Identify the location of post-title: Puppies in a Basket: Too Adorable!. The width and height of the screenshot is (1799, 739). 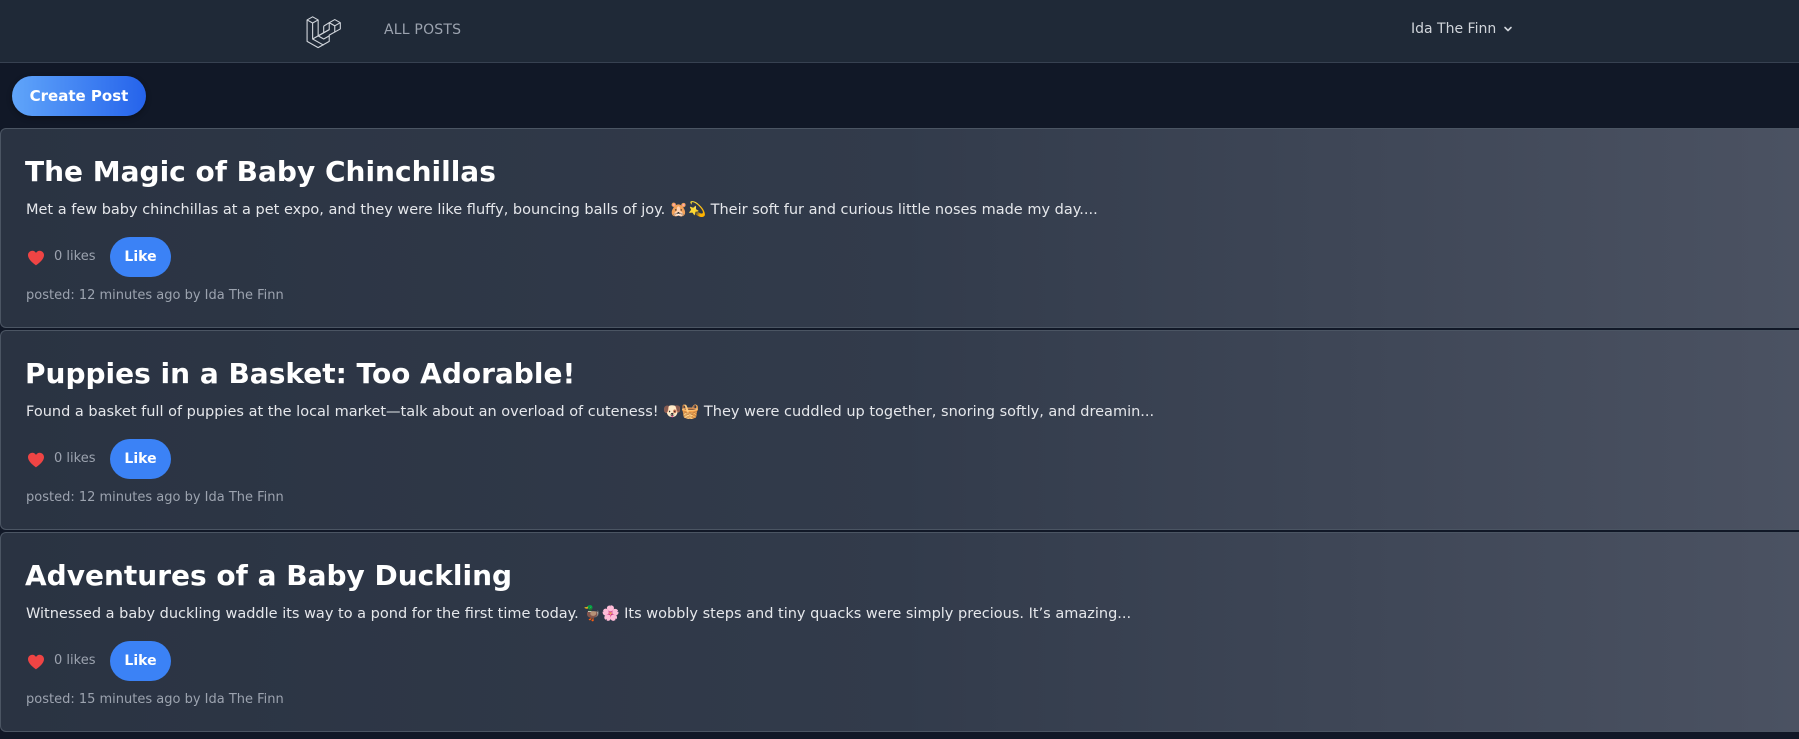
(300, 373).